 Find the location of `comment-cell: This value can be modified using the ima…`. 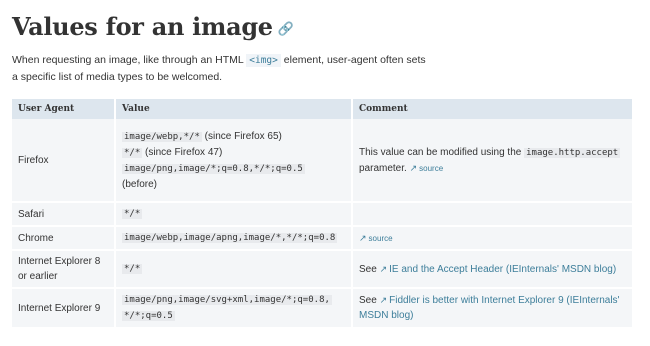

comment-cell: This value can be modified using the ima… is located at coordinates (493, 161).